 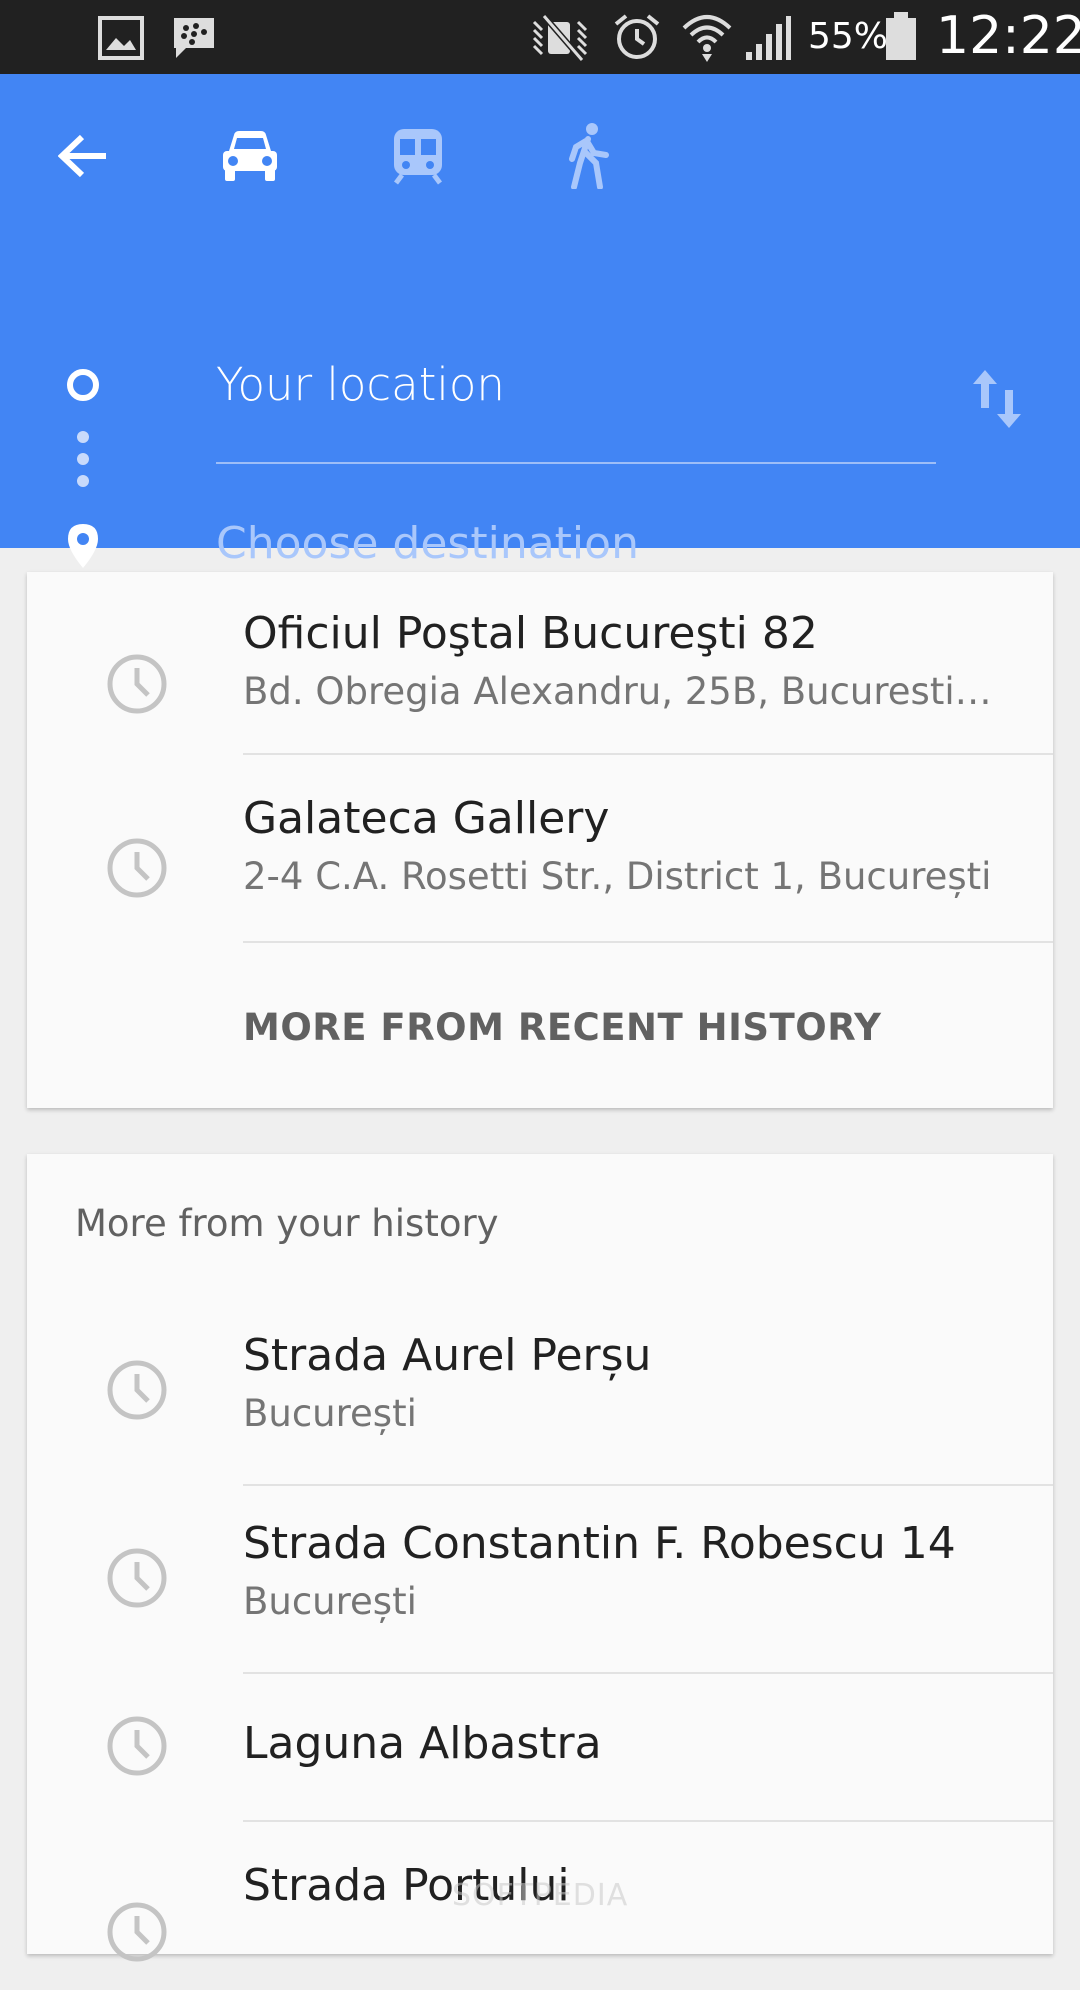 I want to click on more-recent-history-button: MORE FROM RECENT HISTORY, so click(x=562, y=1027).